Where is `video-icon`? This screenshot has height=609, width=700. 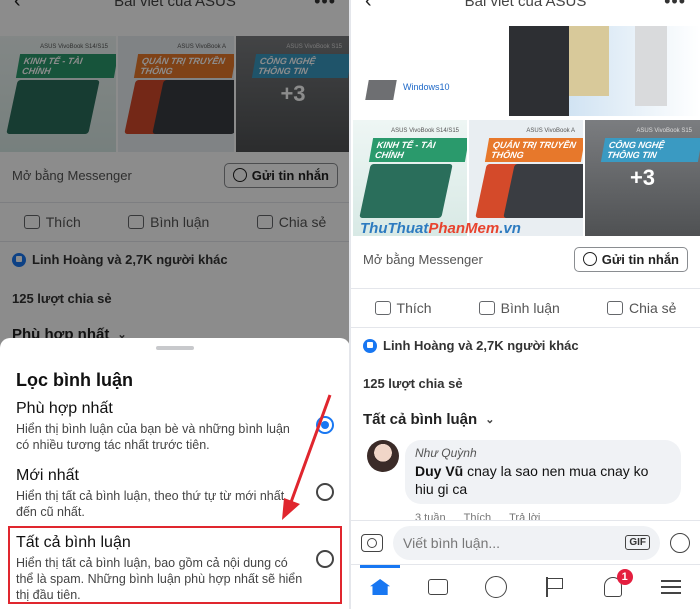
video-icon is located at coordinates (438, 587).